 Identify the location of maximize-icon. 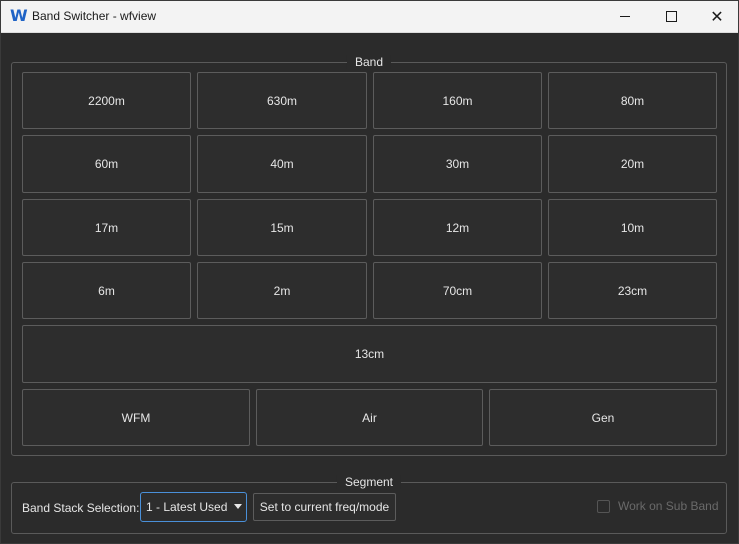
(671, 16).